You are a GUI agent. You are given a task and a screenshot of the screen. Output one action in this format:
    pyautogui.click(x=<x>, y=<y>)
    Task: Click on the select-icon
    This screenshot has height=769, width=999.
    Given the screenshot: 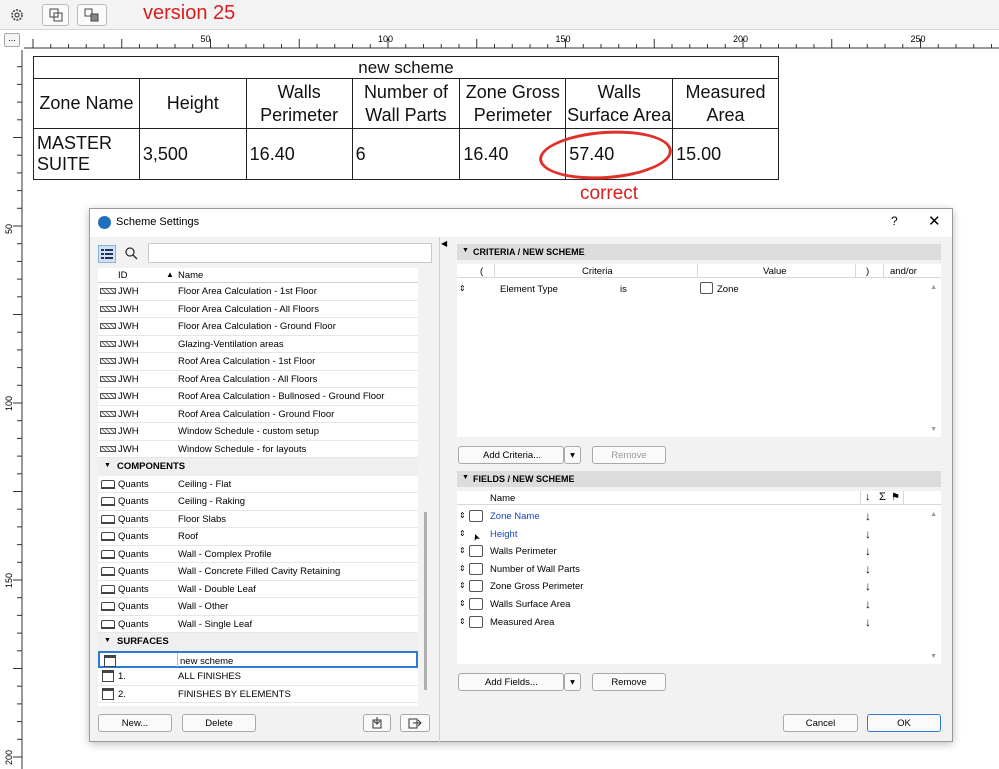 What is the action you would take?
    pyautogui.click(x=55, y=15)
    